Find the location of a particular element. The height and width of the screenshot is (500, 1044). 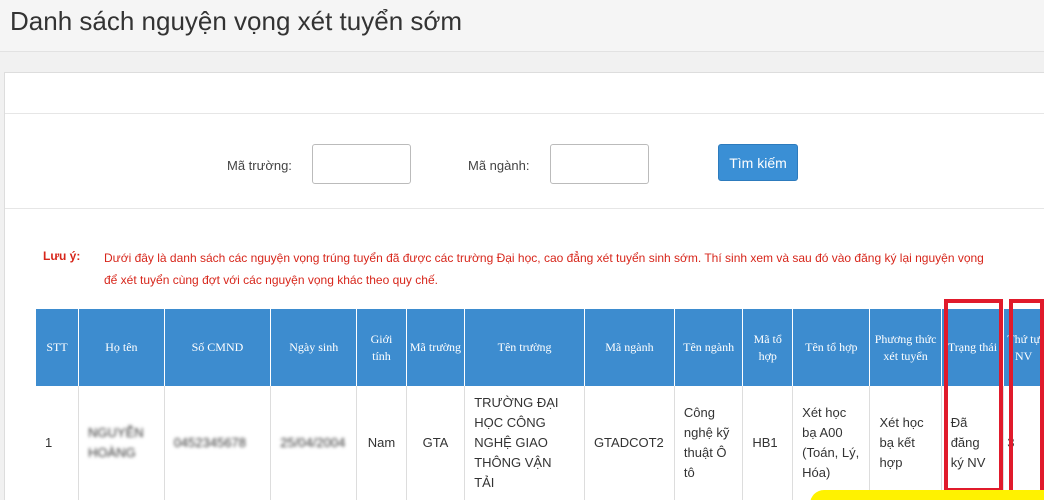

cell-gender: Nam is located at coordinates (381, 443).